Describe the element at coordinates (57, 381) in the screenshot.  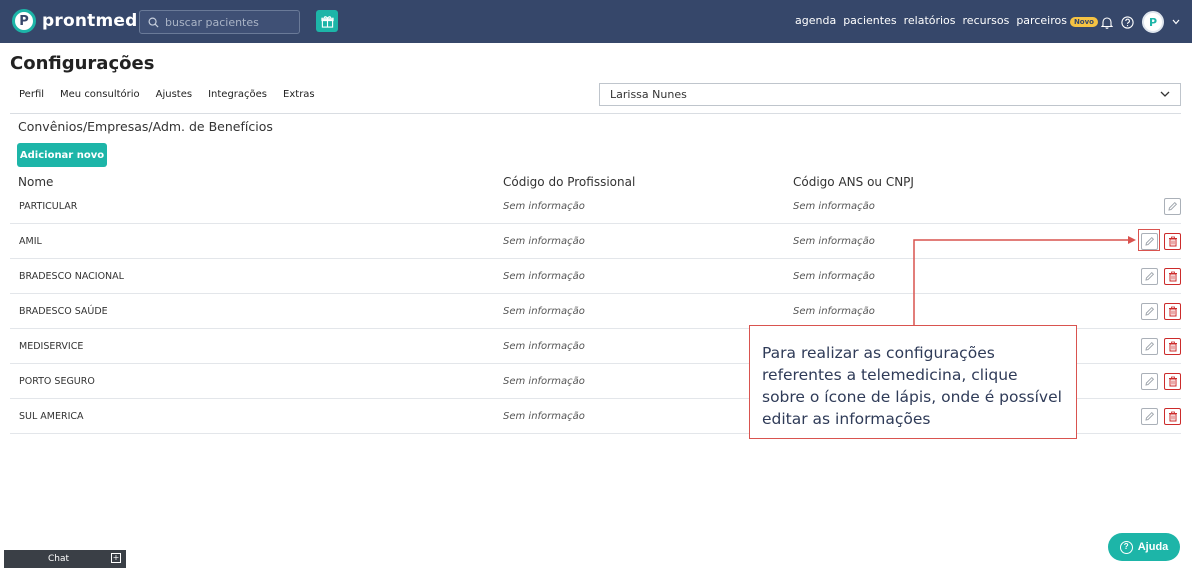
I see `insurer-name: PORTO SEGURO` at that location.